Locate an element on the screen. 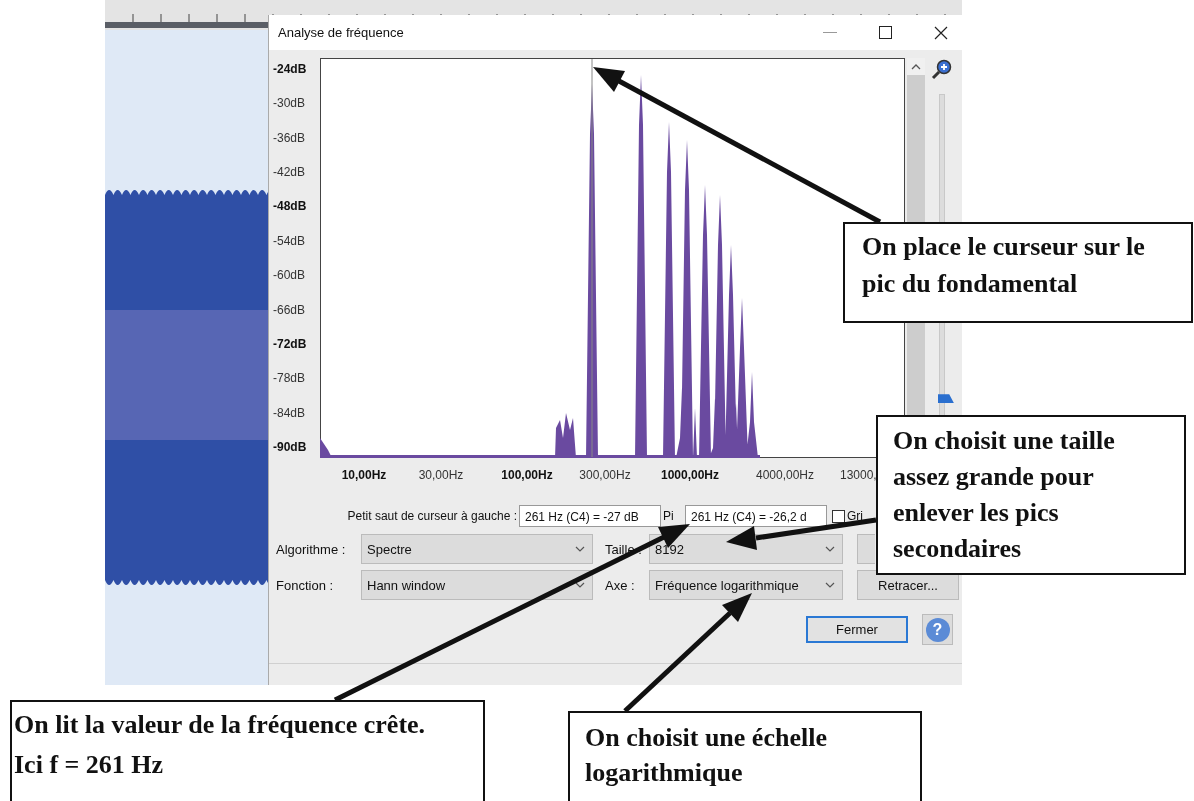  peak-label: Pi is located at coordinates (669, 516).